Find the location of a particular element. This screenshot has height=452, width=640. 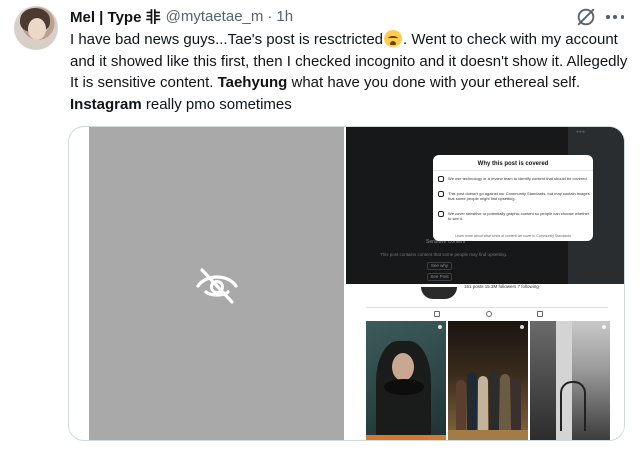

divider is located at coordinates (513, 170).